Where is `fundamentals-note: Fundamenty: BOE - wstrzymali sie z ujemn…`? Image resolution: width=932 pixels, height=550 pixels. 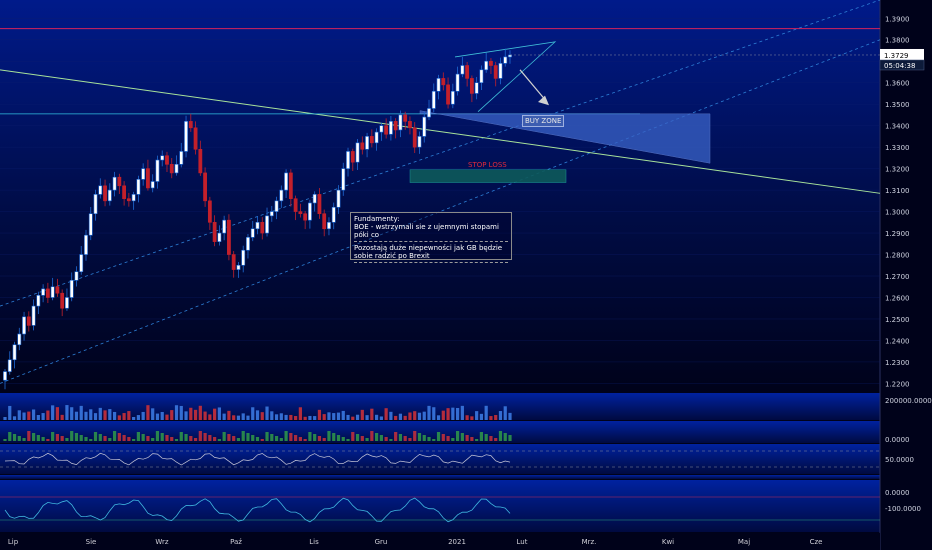
fundamentals-note: Fundamenty: BOE - wstrzymali sie z ujemn… is located at coordinates (431, 237).